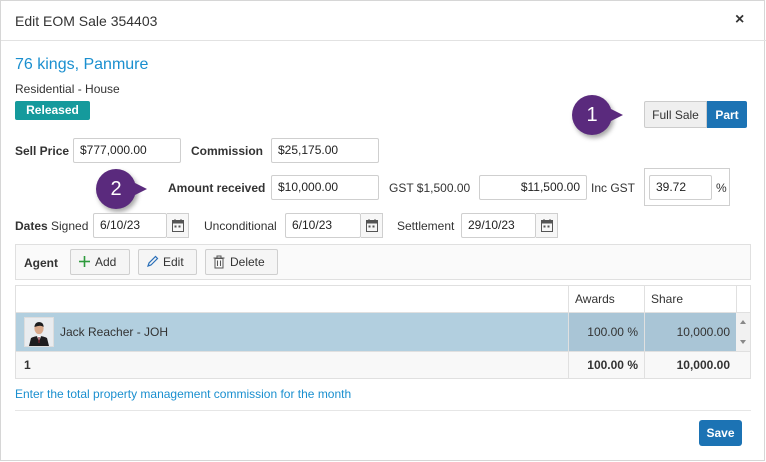 The image size is (766, 462). Describe the element at coordinates (114, 332) in the screenshot. I see `agent-name: Jack Reacher - JOH` at that location.